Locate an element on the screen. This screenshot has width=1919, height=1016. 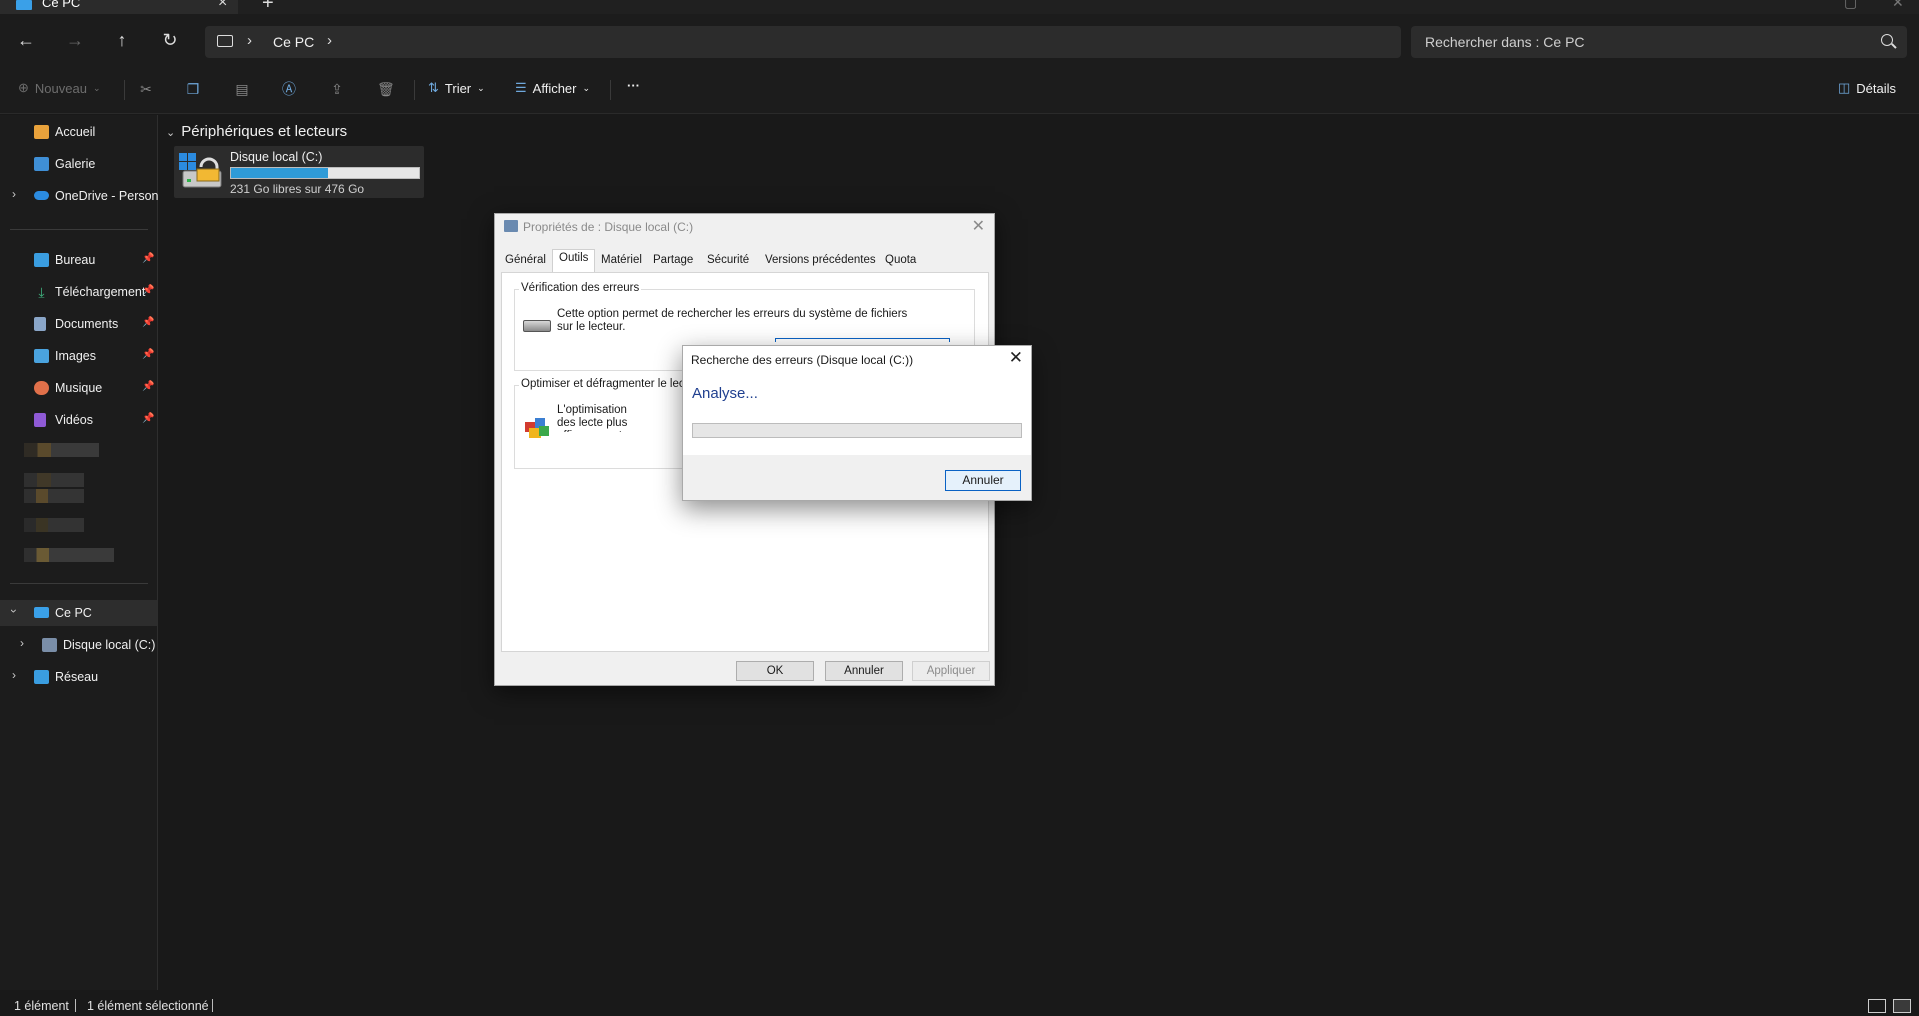
desktop-icon is located at coordinates (41, 260).